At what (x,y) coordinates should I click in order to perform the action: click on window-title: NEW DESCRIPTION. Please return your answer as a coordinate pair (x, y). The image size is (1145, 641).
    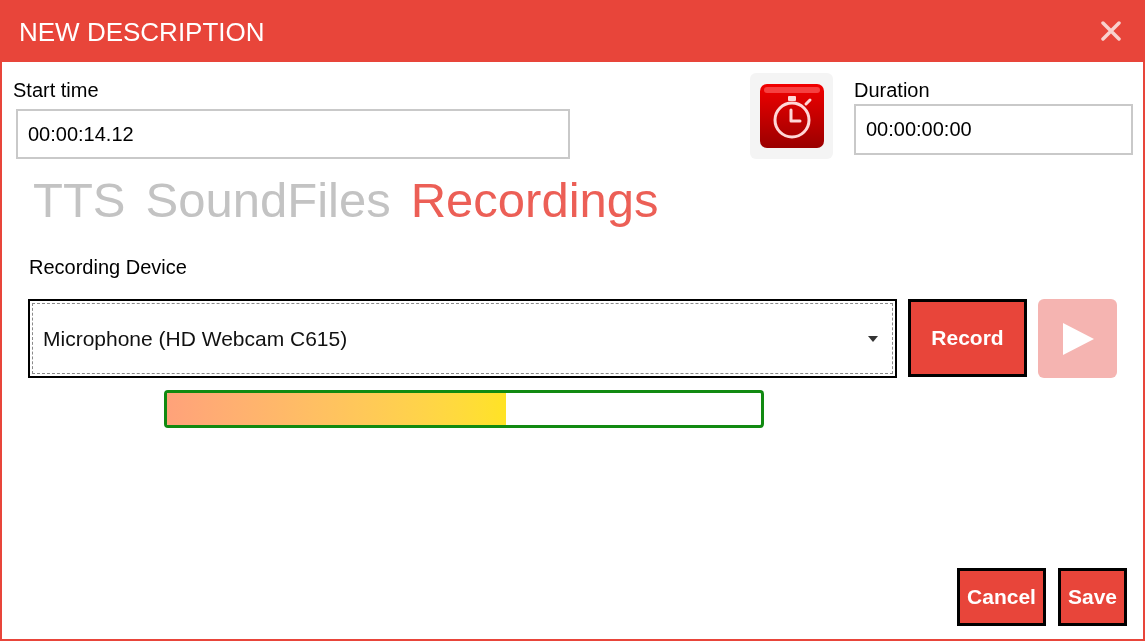
    Looking at the image, I should click on (142, 32).